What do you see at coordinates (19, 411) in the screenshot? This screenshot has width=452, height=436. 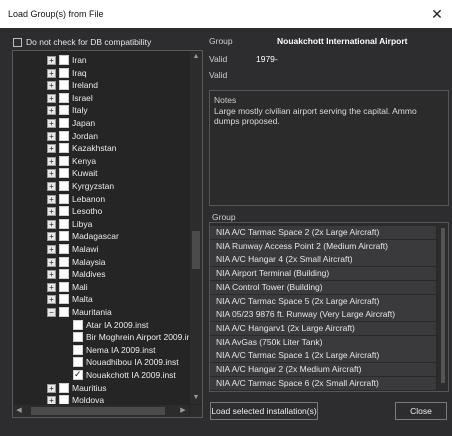 I see `scroll-left-icon: ◀` at bounding box center [19, 411].